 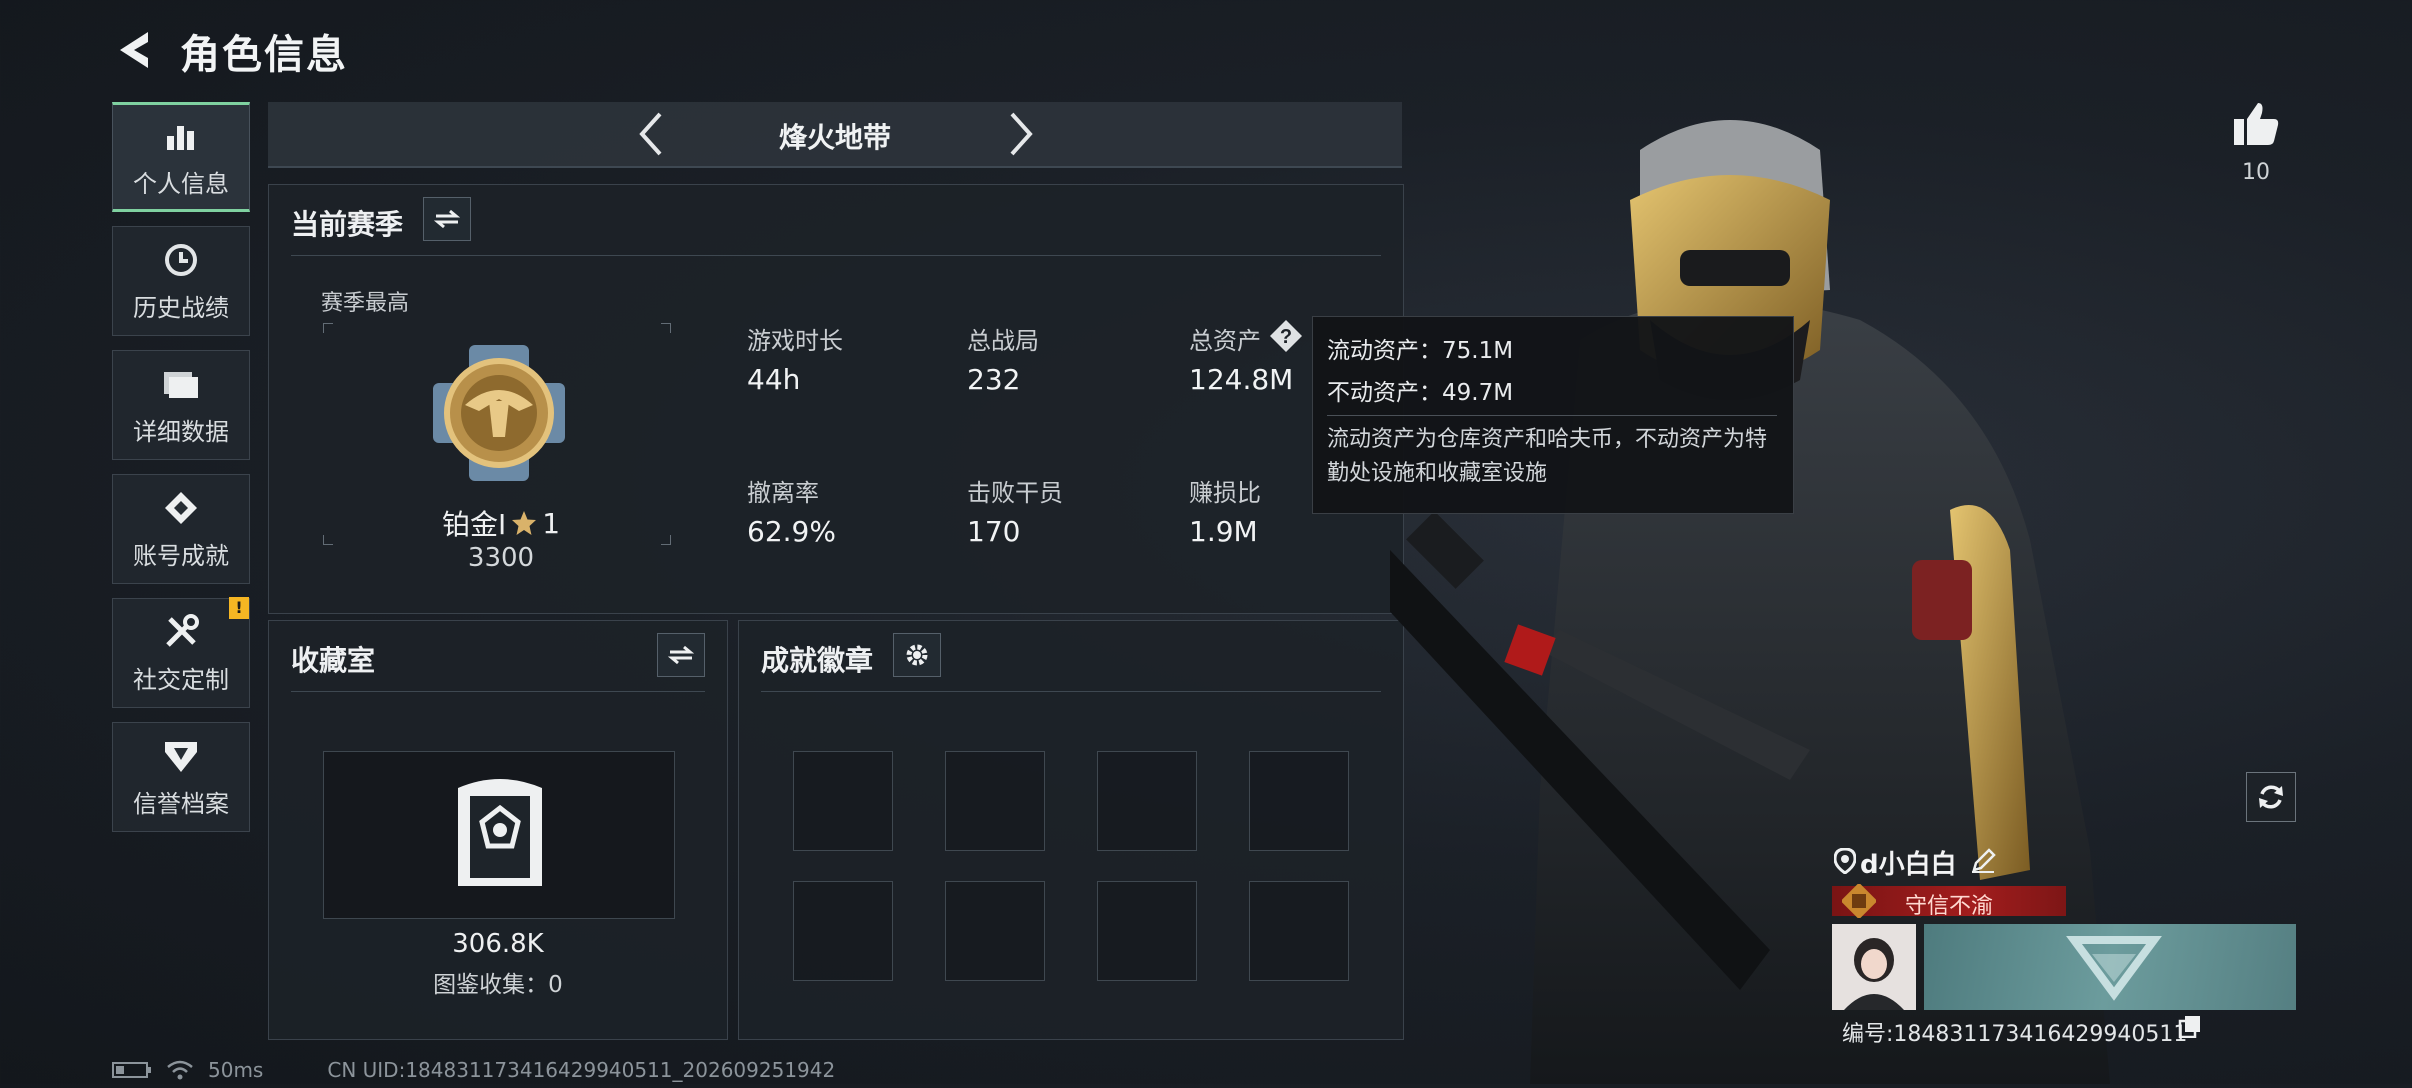 What do you see at coordinates (795, 341) in the screenshot?
I see `stat-label-playtime: 游戏时长` at bounding box center [795, 341].